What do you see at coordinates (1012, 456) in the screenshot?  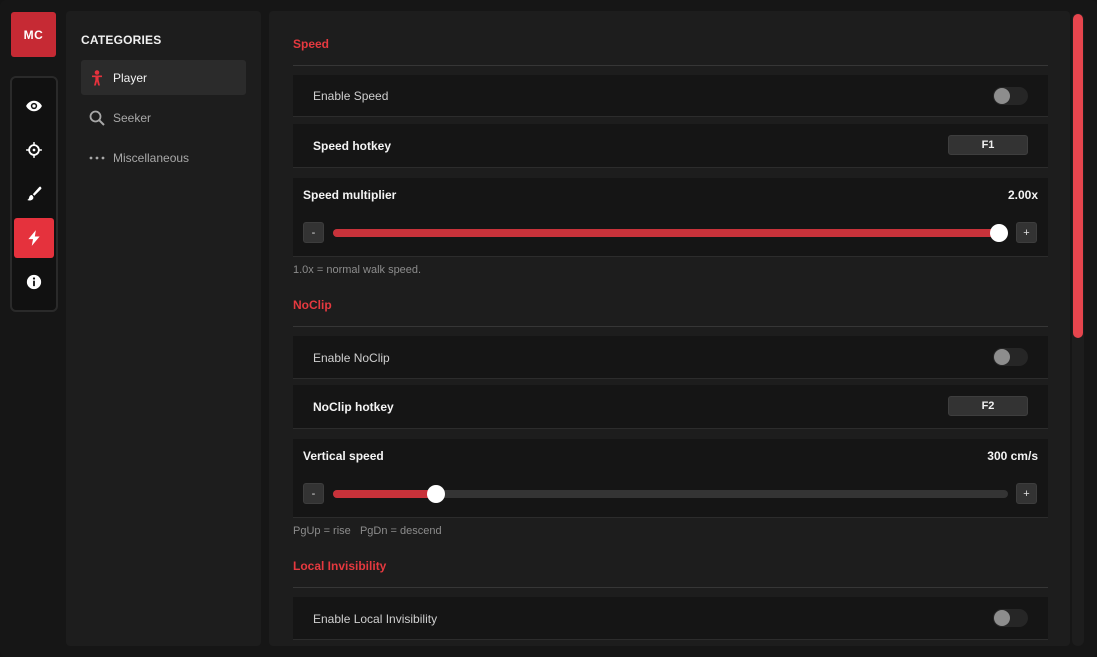 I see `vertical-speed-value: 300 cm/s` at bounding box center [1012, 456].